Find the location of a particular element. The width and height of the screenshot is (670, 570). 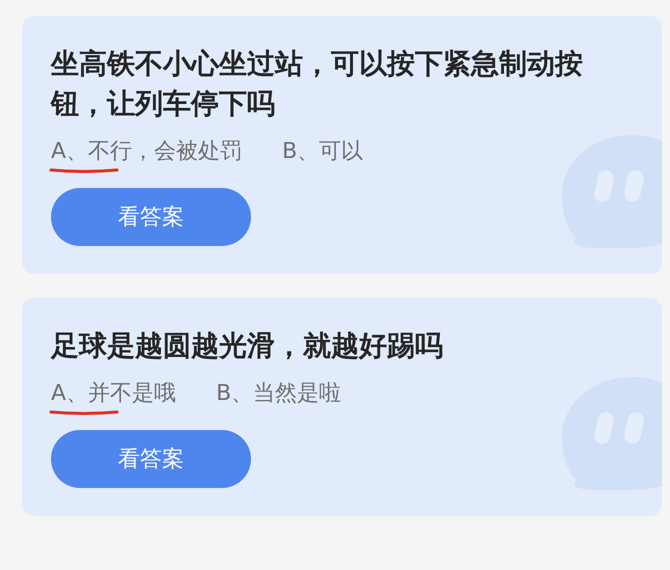

answer-option: A、不行，会被处罚 is located at coordinates (146, 151).